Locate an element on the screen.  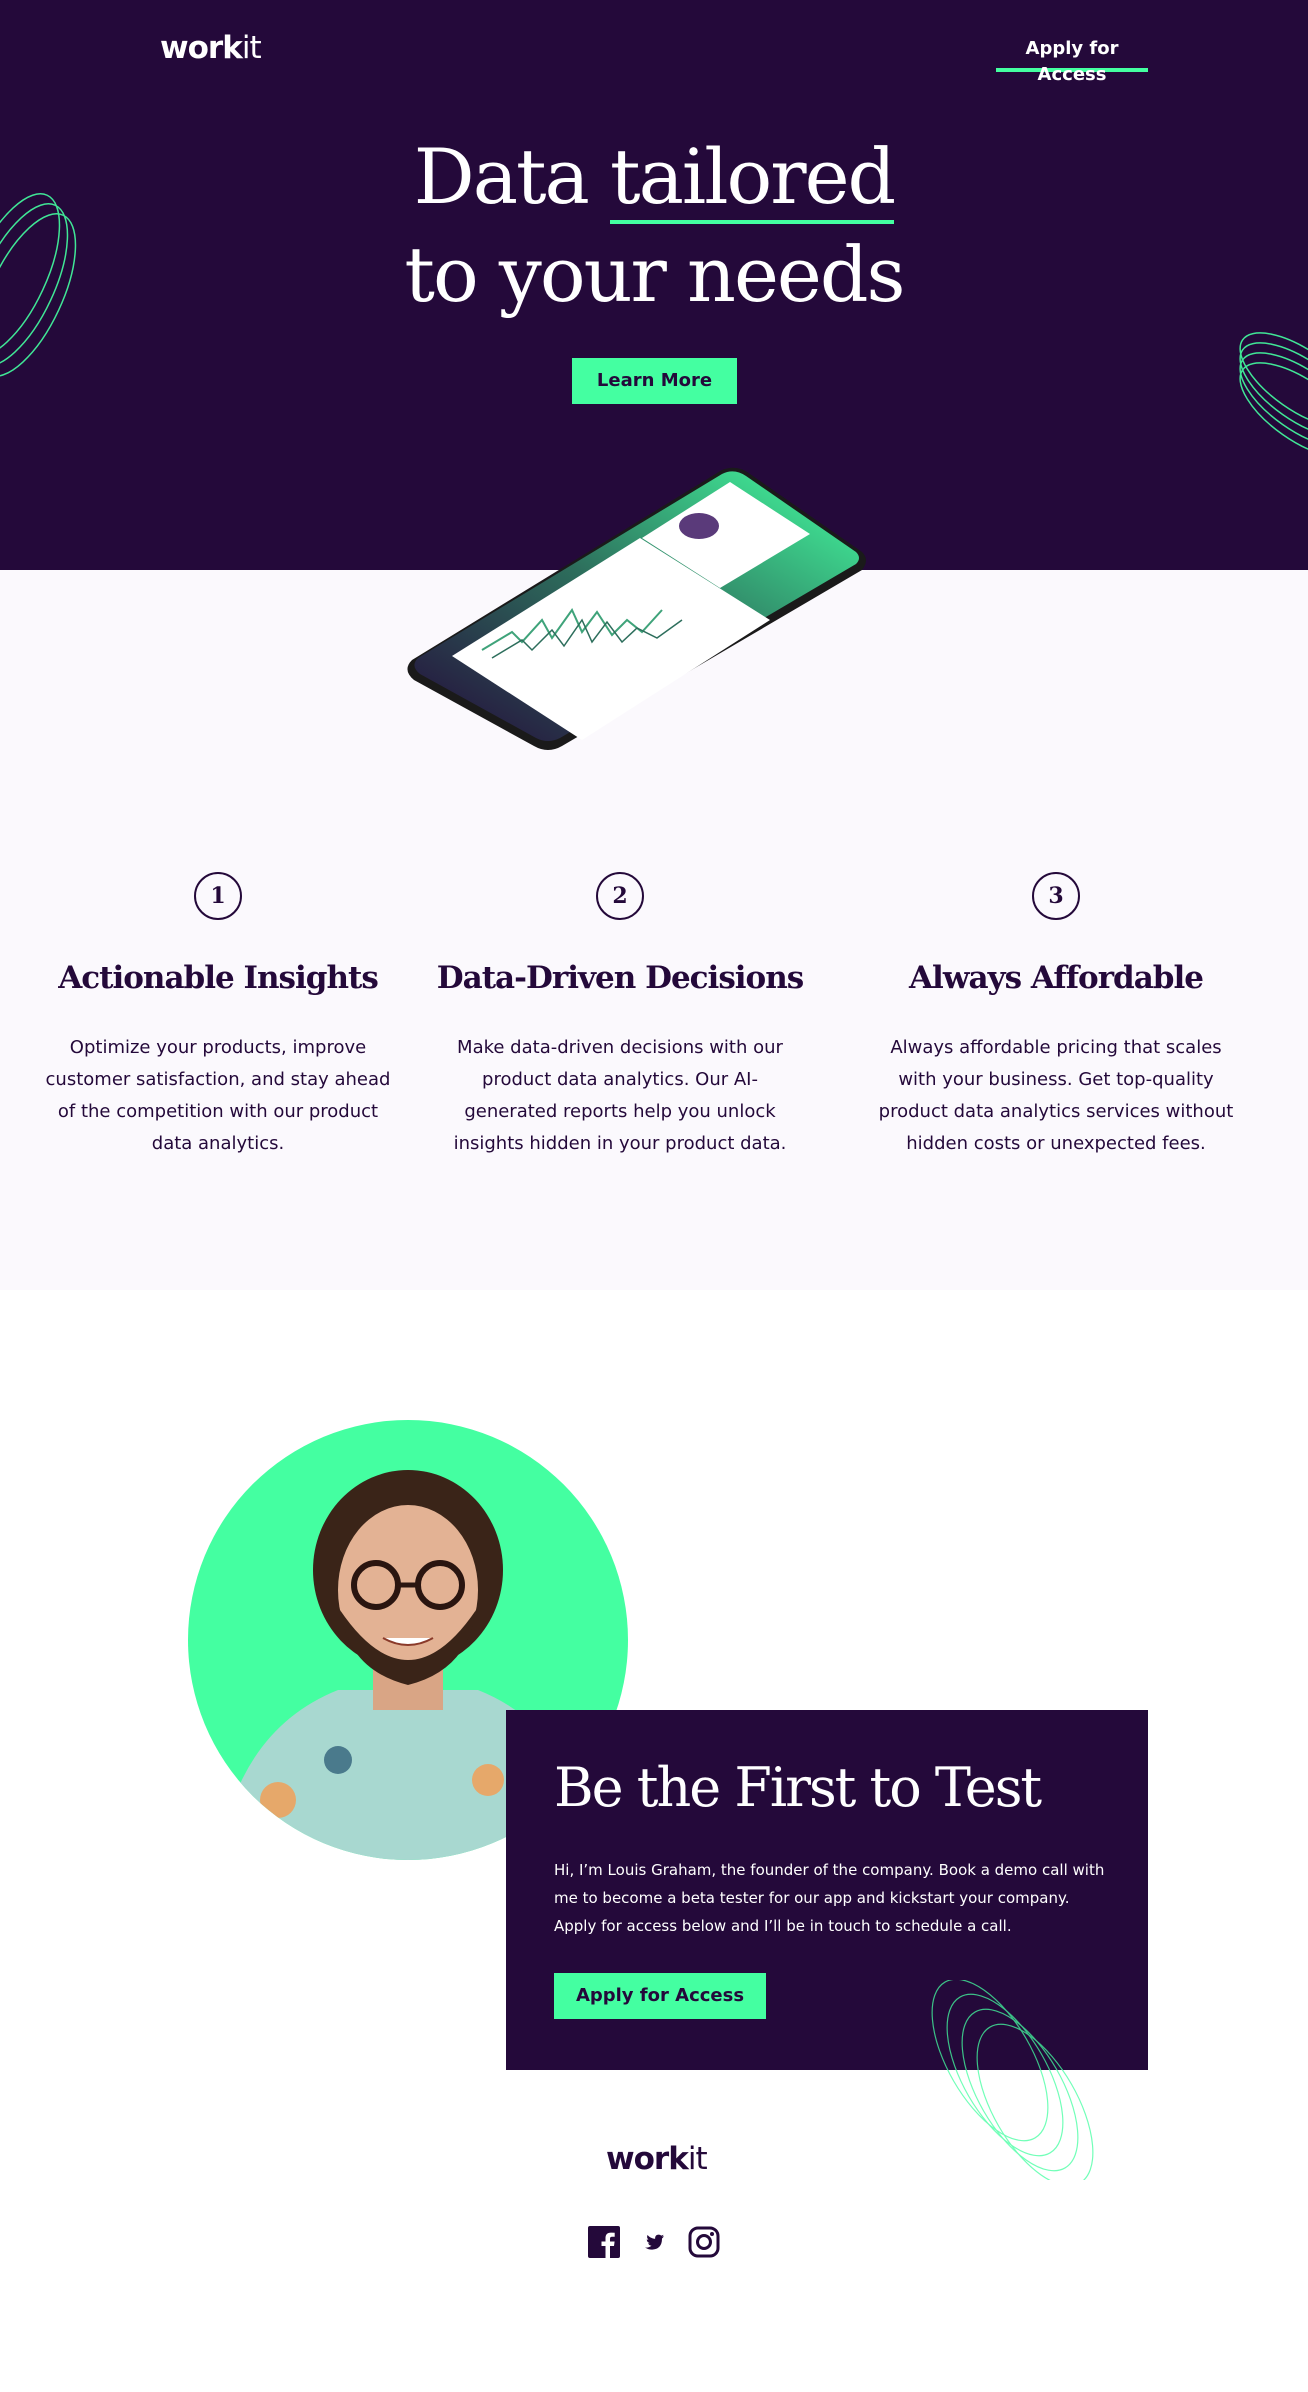
features-curve is located at coordinates (654, 1257).